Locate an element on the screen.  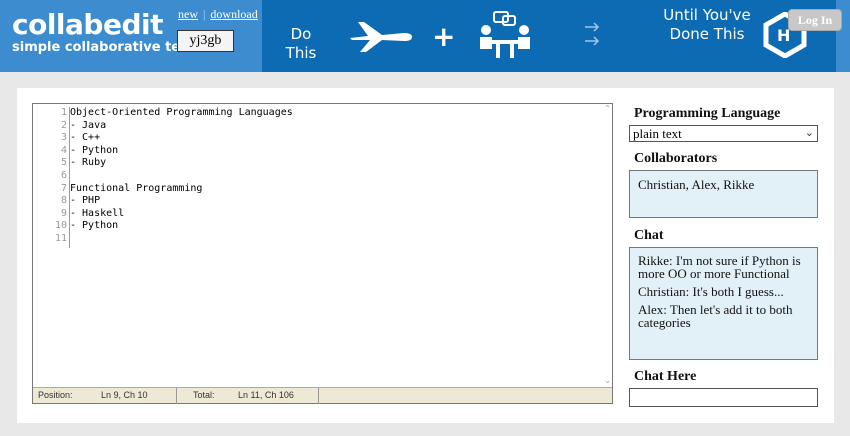
line-number: 9 is located at coordinates (63, 213).